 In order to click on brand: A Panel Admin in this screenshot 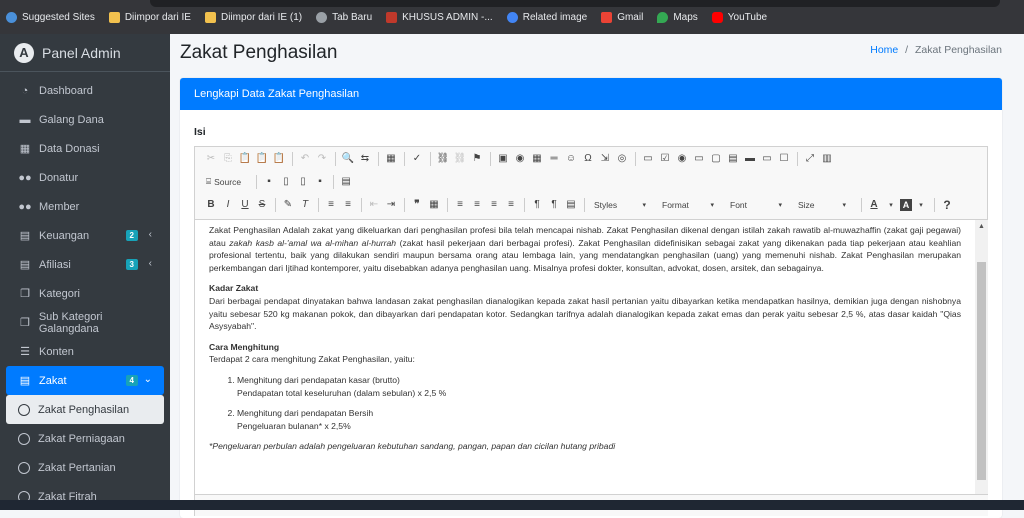, I will do `click(85, 53)`.